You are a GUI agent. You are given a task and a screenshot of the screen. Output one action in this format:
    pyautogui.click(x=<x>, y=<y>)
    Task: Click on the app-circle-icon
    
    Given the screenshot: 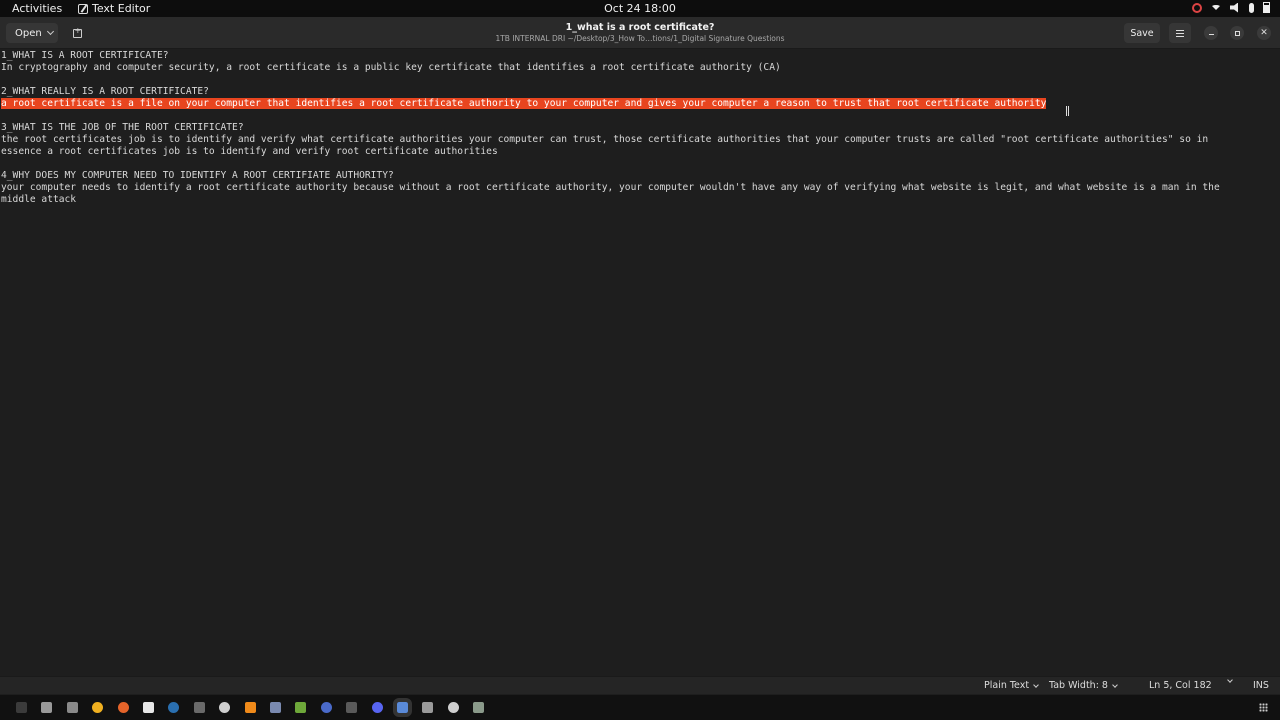 What is the action you would take?
    pyautogui.click(x=225, y=707)
    